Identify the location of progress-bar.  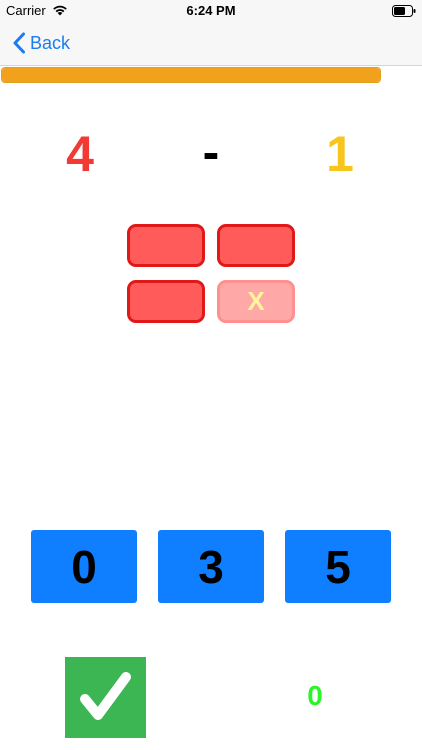
(191, 75).